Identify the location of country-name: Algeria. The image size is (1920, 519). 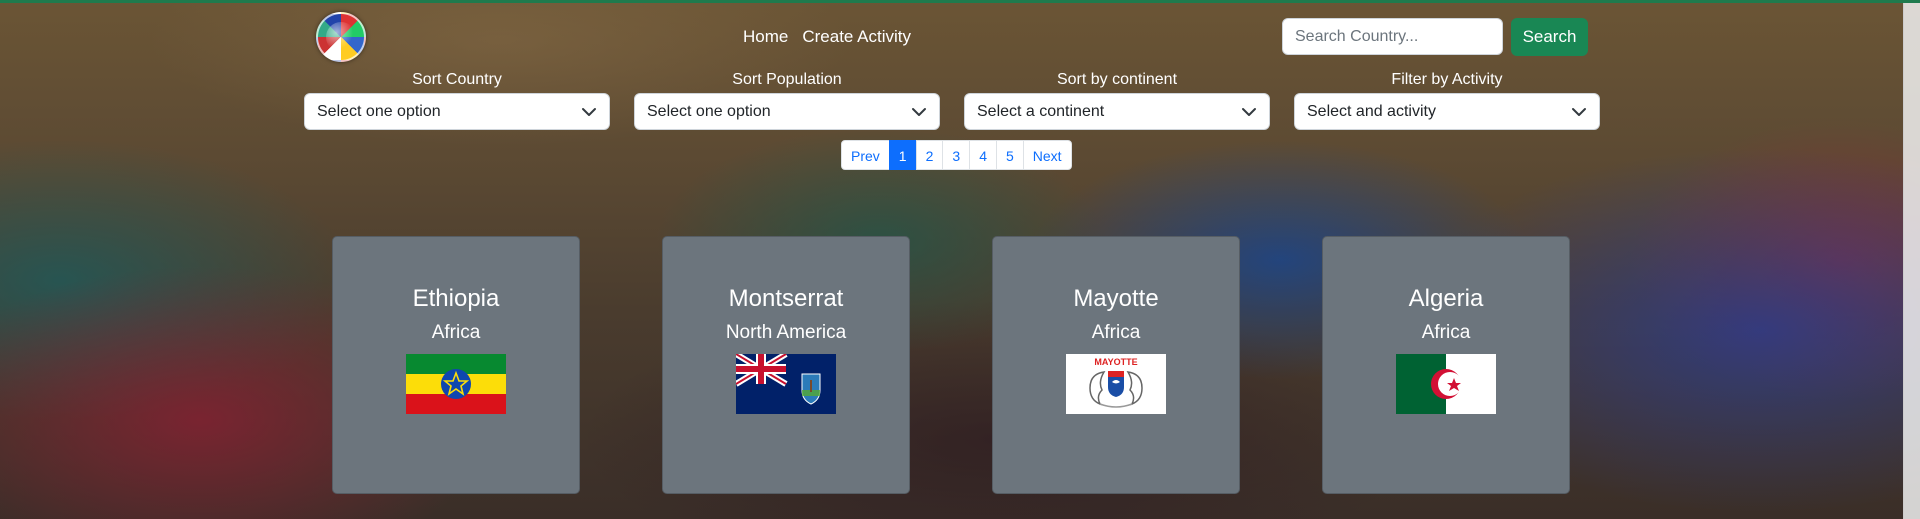
(1446, 298).